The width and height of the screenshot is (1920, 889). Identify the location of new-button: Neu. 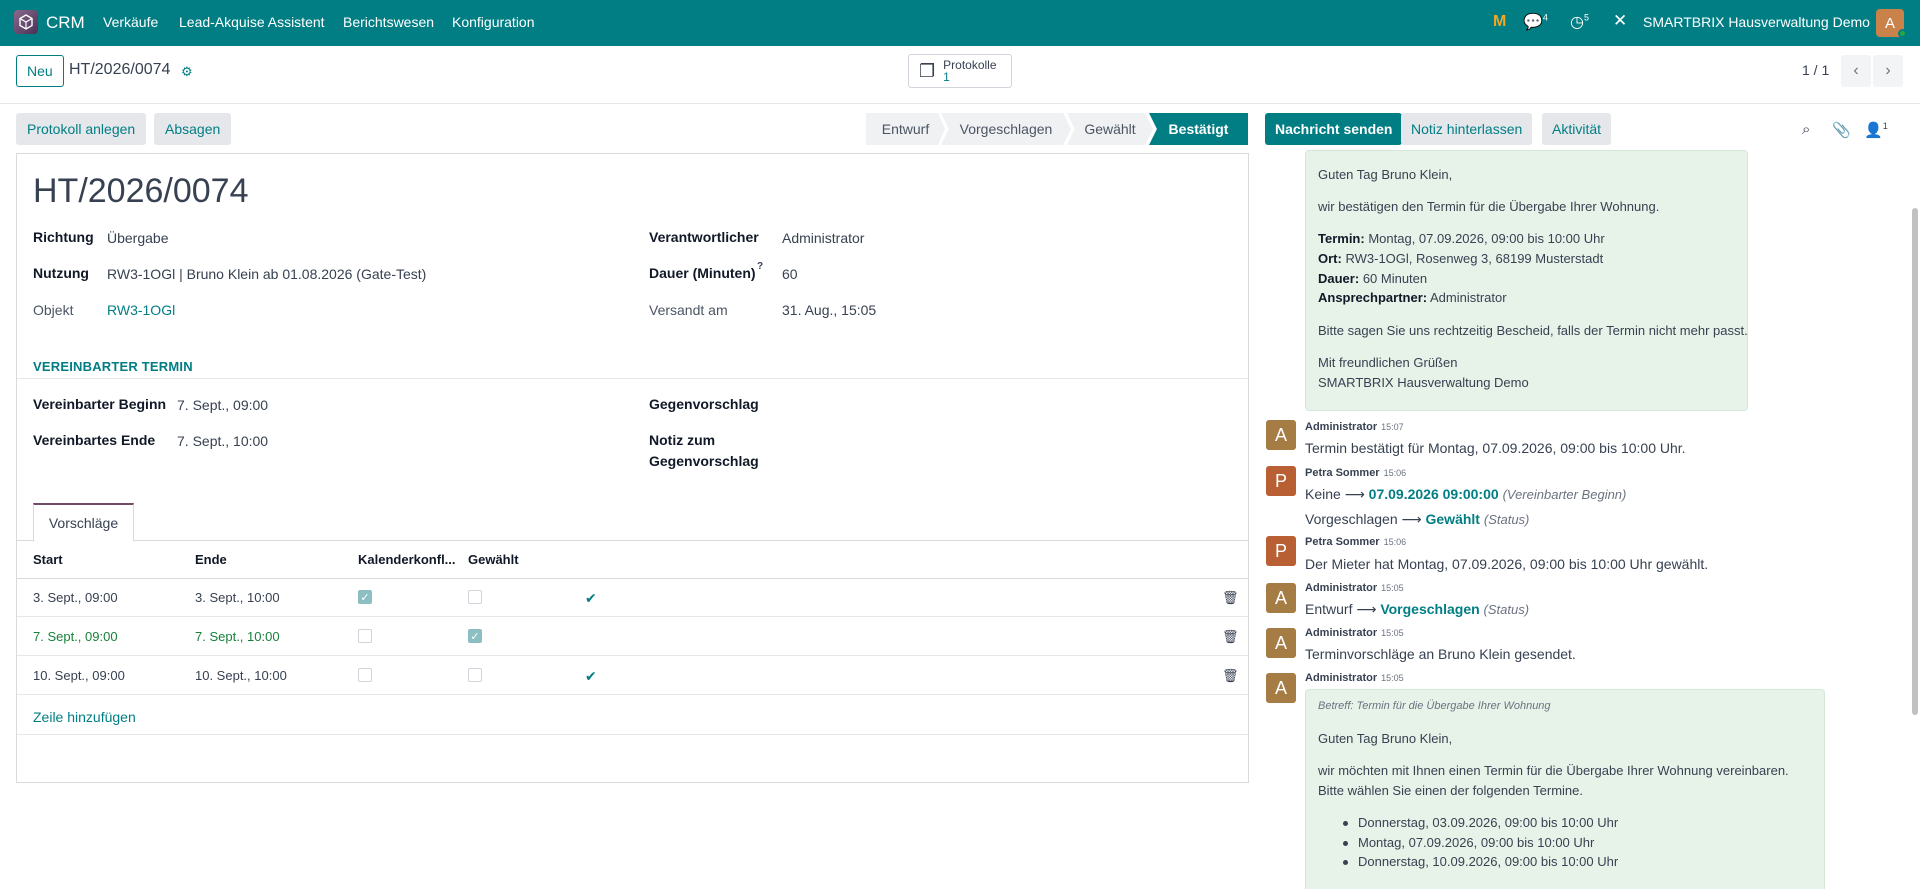
(40, 71).